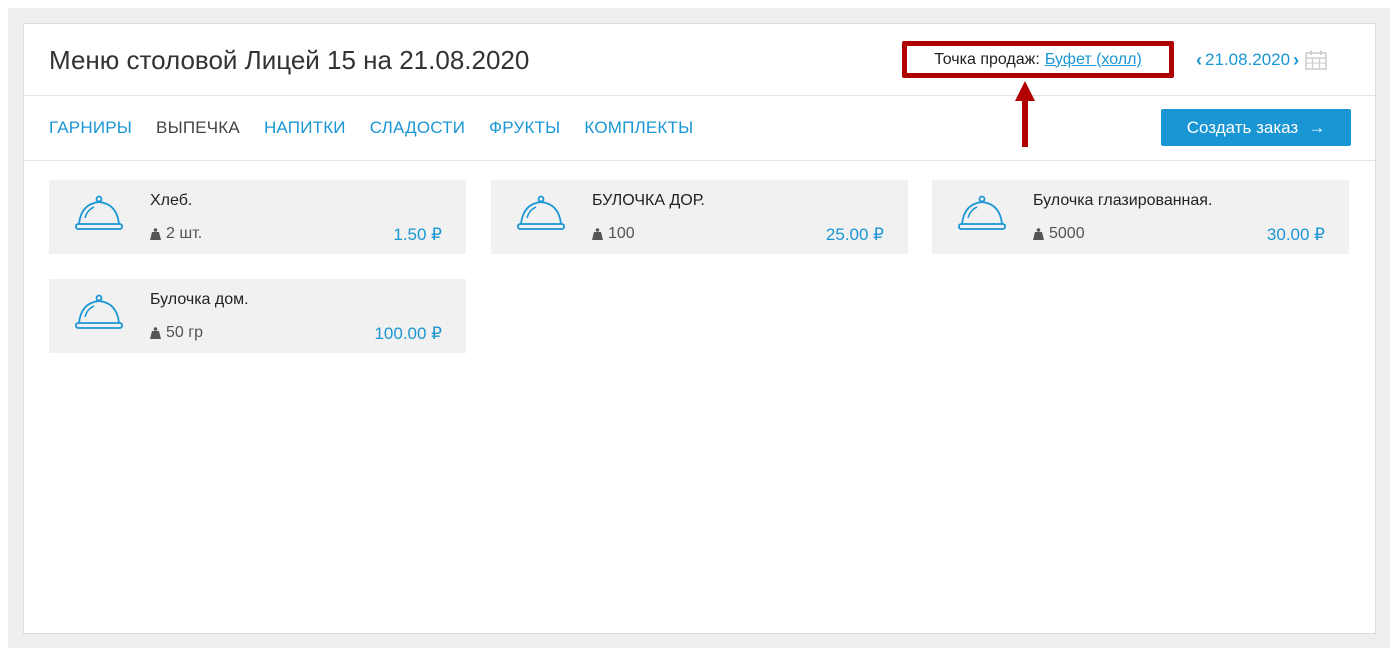  What do you see at coordinates (1248, 59) in the screenshot?
I see `current-date: 21.08.2020` at bounding box center [1248, 59].